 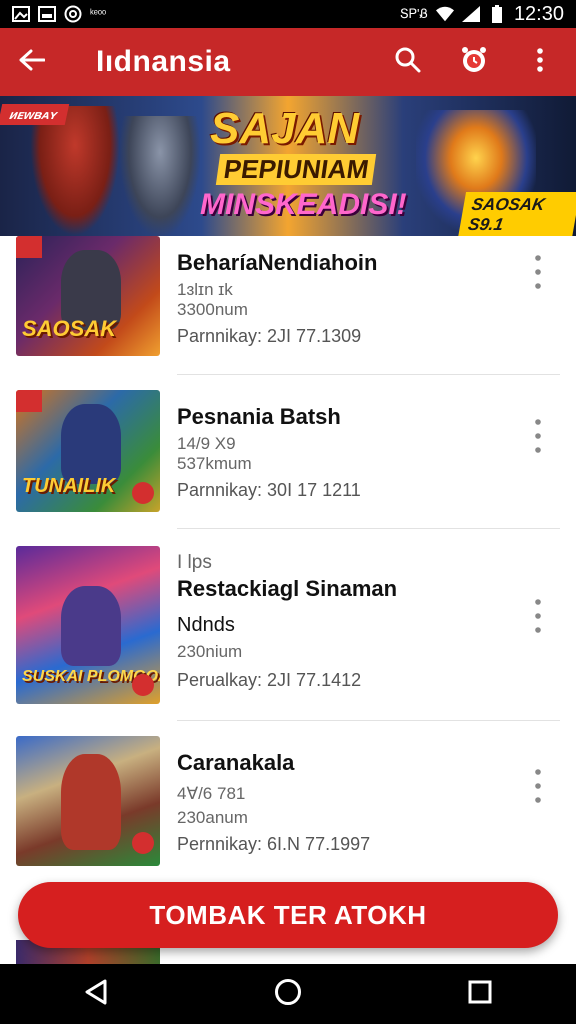 What do you see at coordinates (211, 793) in the screenshot?
I see `item-subtitle: 4Ɐ/6 781` at bounding box center [211, 793].